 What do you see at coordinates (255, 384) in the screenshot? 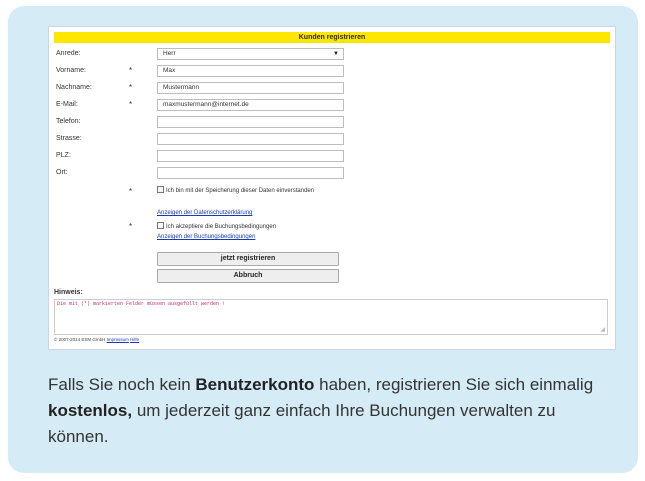
I see `caption-bold-account: Benutzerkonto` at bounding box center [255, 384].